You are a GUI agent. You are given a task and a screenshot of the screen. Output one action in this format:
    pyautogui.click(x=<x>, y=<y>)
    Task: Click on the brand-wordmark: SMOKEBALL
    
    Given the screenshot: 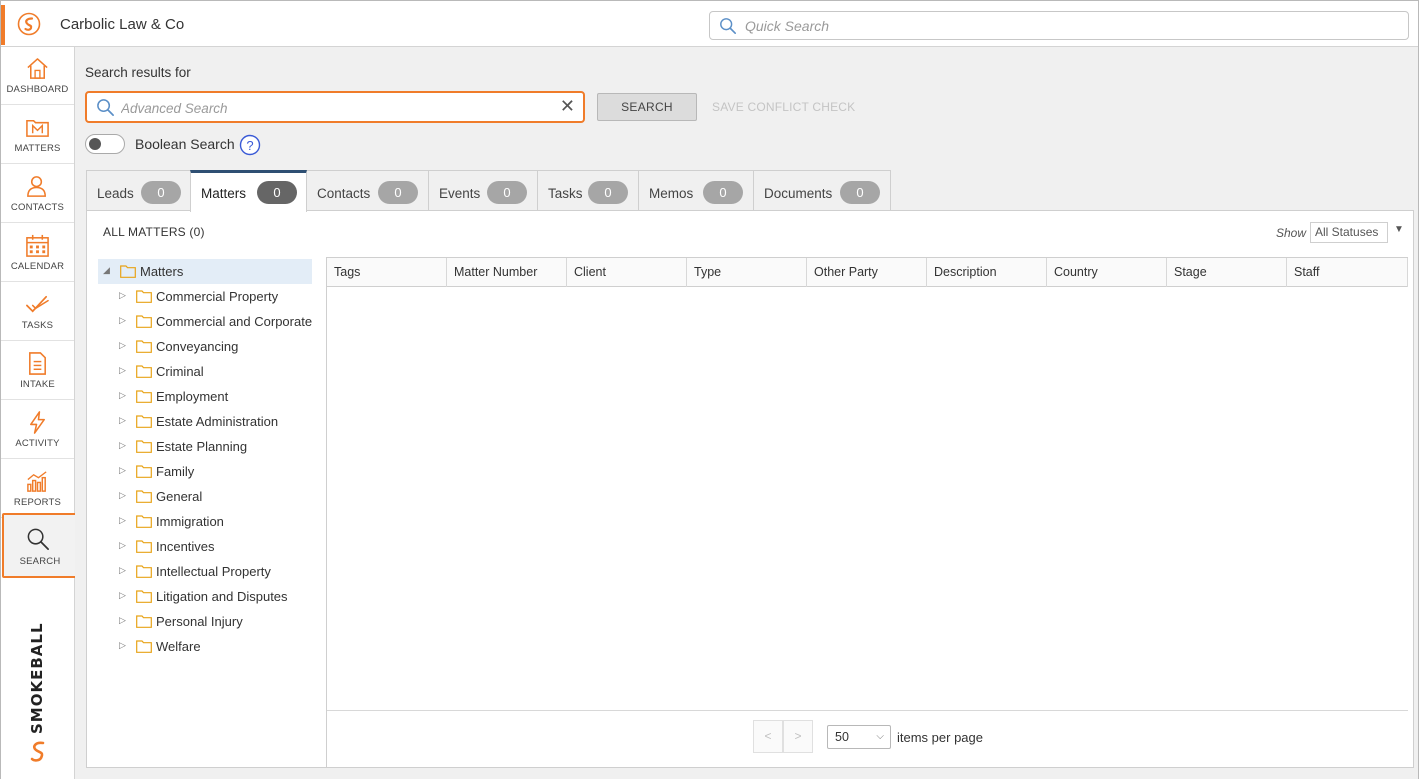 What is the action you would take?
    pyautogui.click(x=37, y=679)
    